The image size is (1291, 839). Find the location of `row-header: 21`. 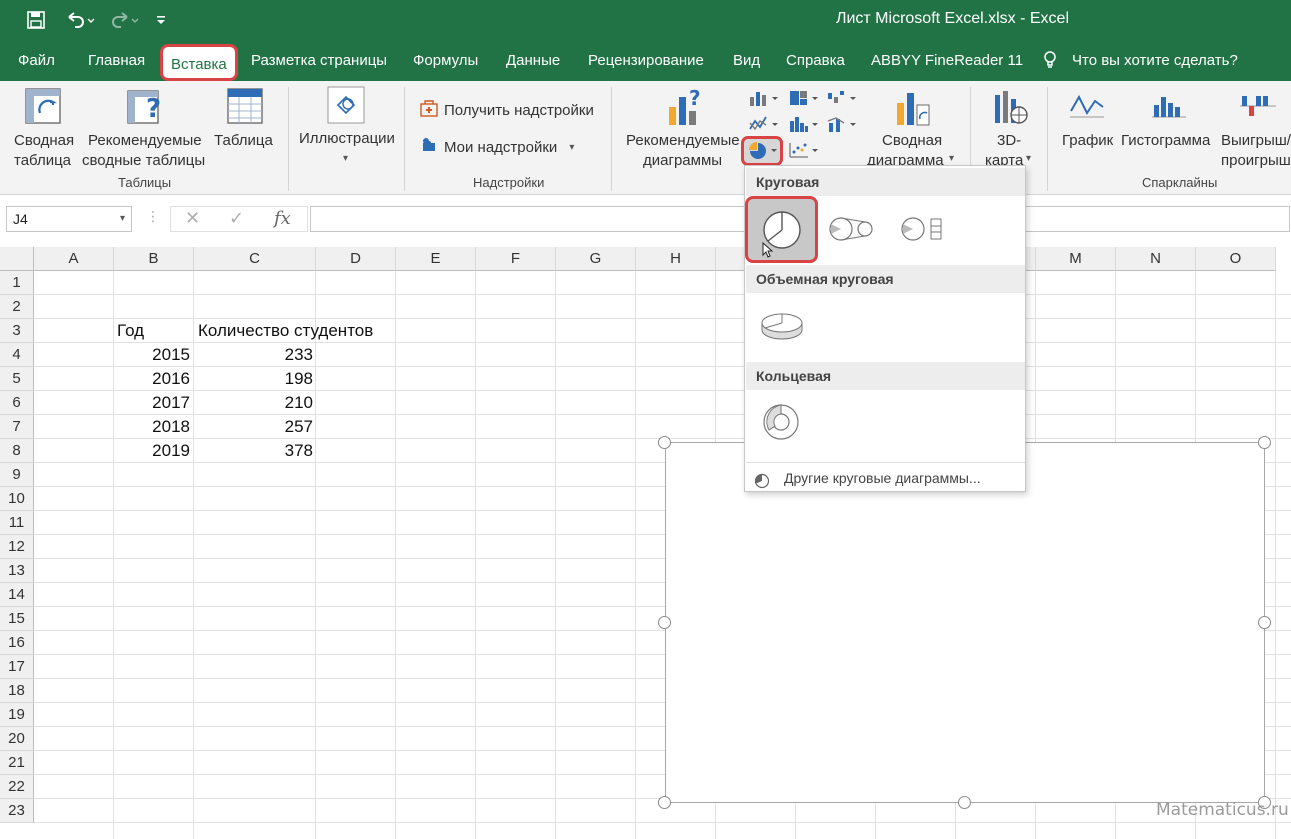

row-header: 21 is located at coordinates (17, 763).